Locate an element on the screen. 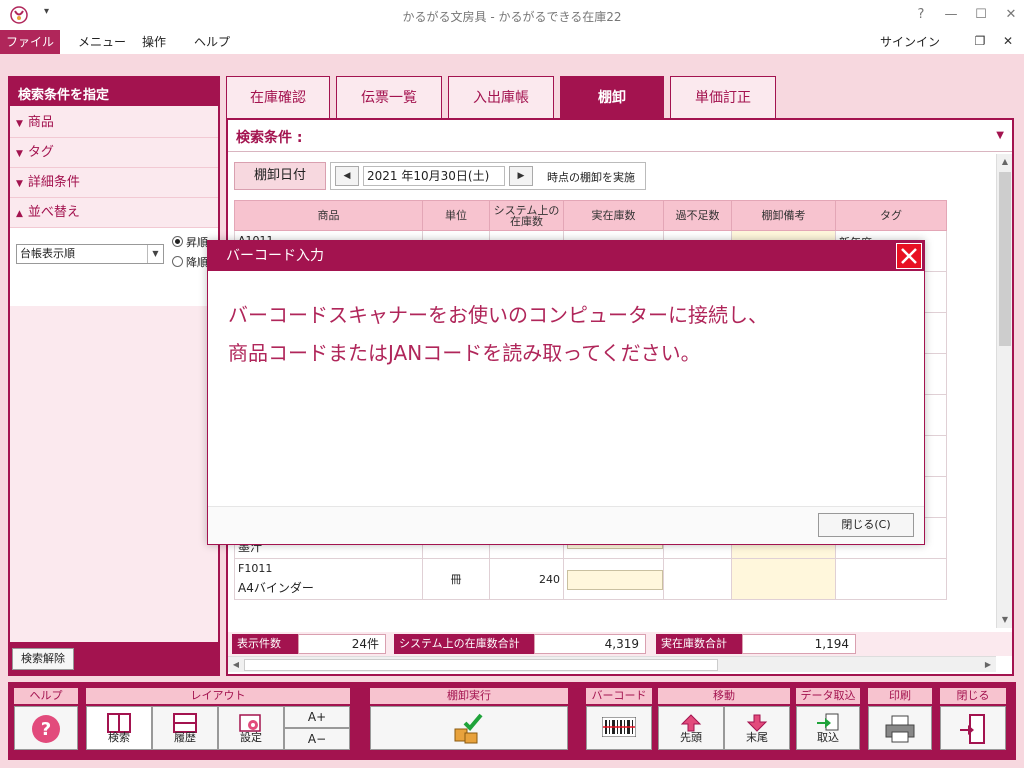 The image size is (1024, 768). execute-inventory-button is located at coordinates (469, 728).